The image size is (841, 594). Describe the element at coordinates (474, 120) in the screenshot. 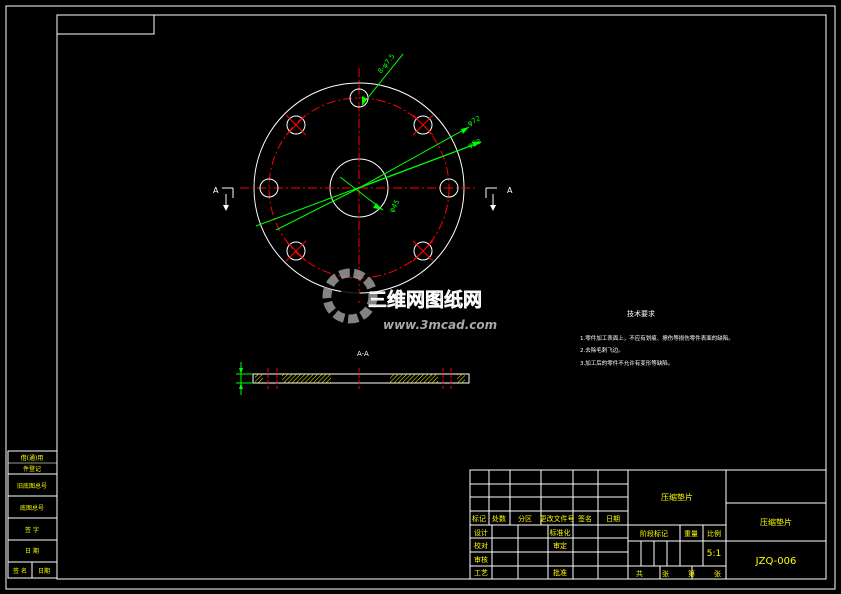

I see `dim-bolt-circle-label: φ72` at that location.